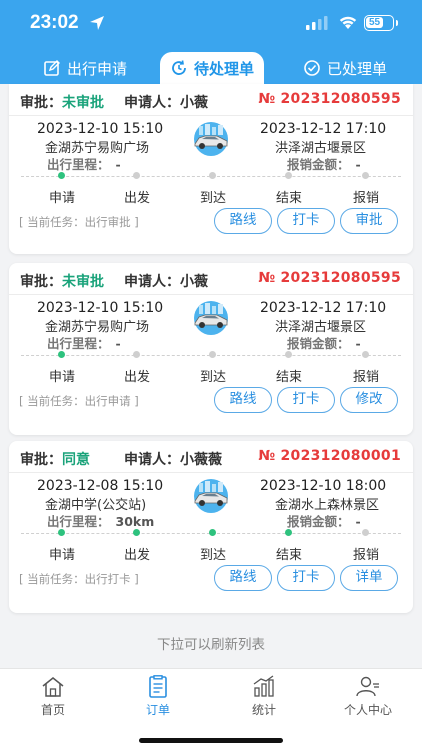 The height and width of the screenshot is (750, 422). I want to click on card-header: 审批：未审批 申请人：小薇 № 202312080595, so click(211, 279).